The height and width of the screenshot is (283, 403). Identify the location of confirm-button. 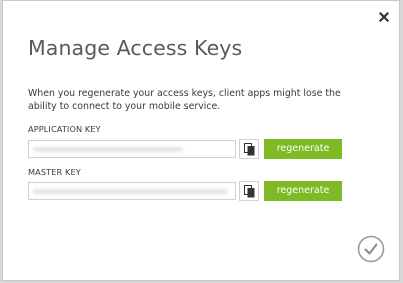
(371, 249).